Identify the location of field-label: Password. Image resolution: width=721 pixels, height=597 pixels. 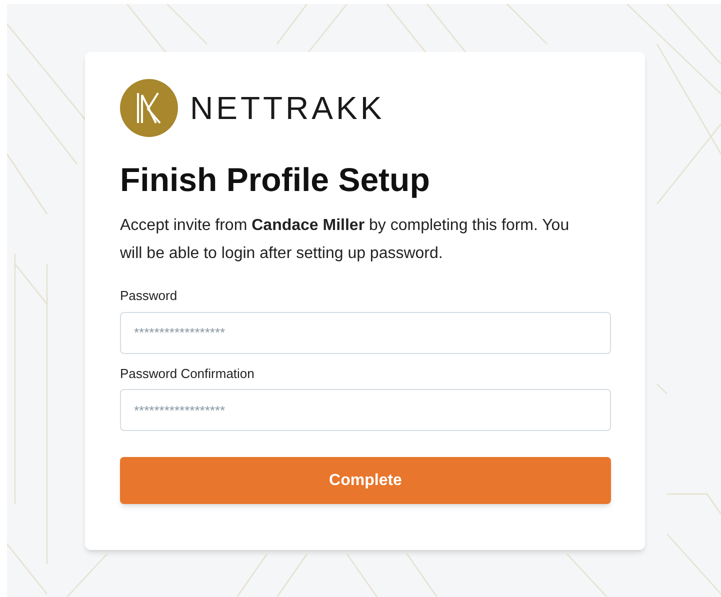
(149, 296).